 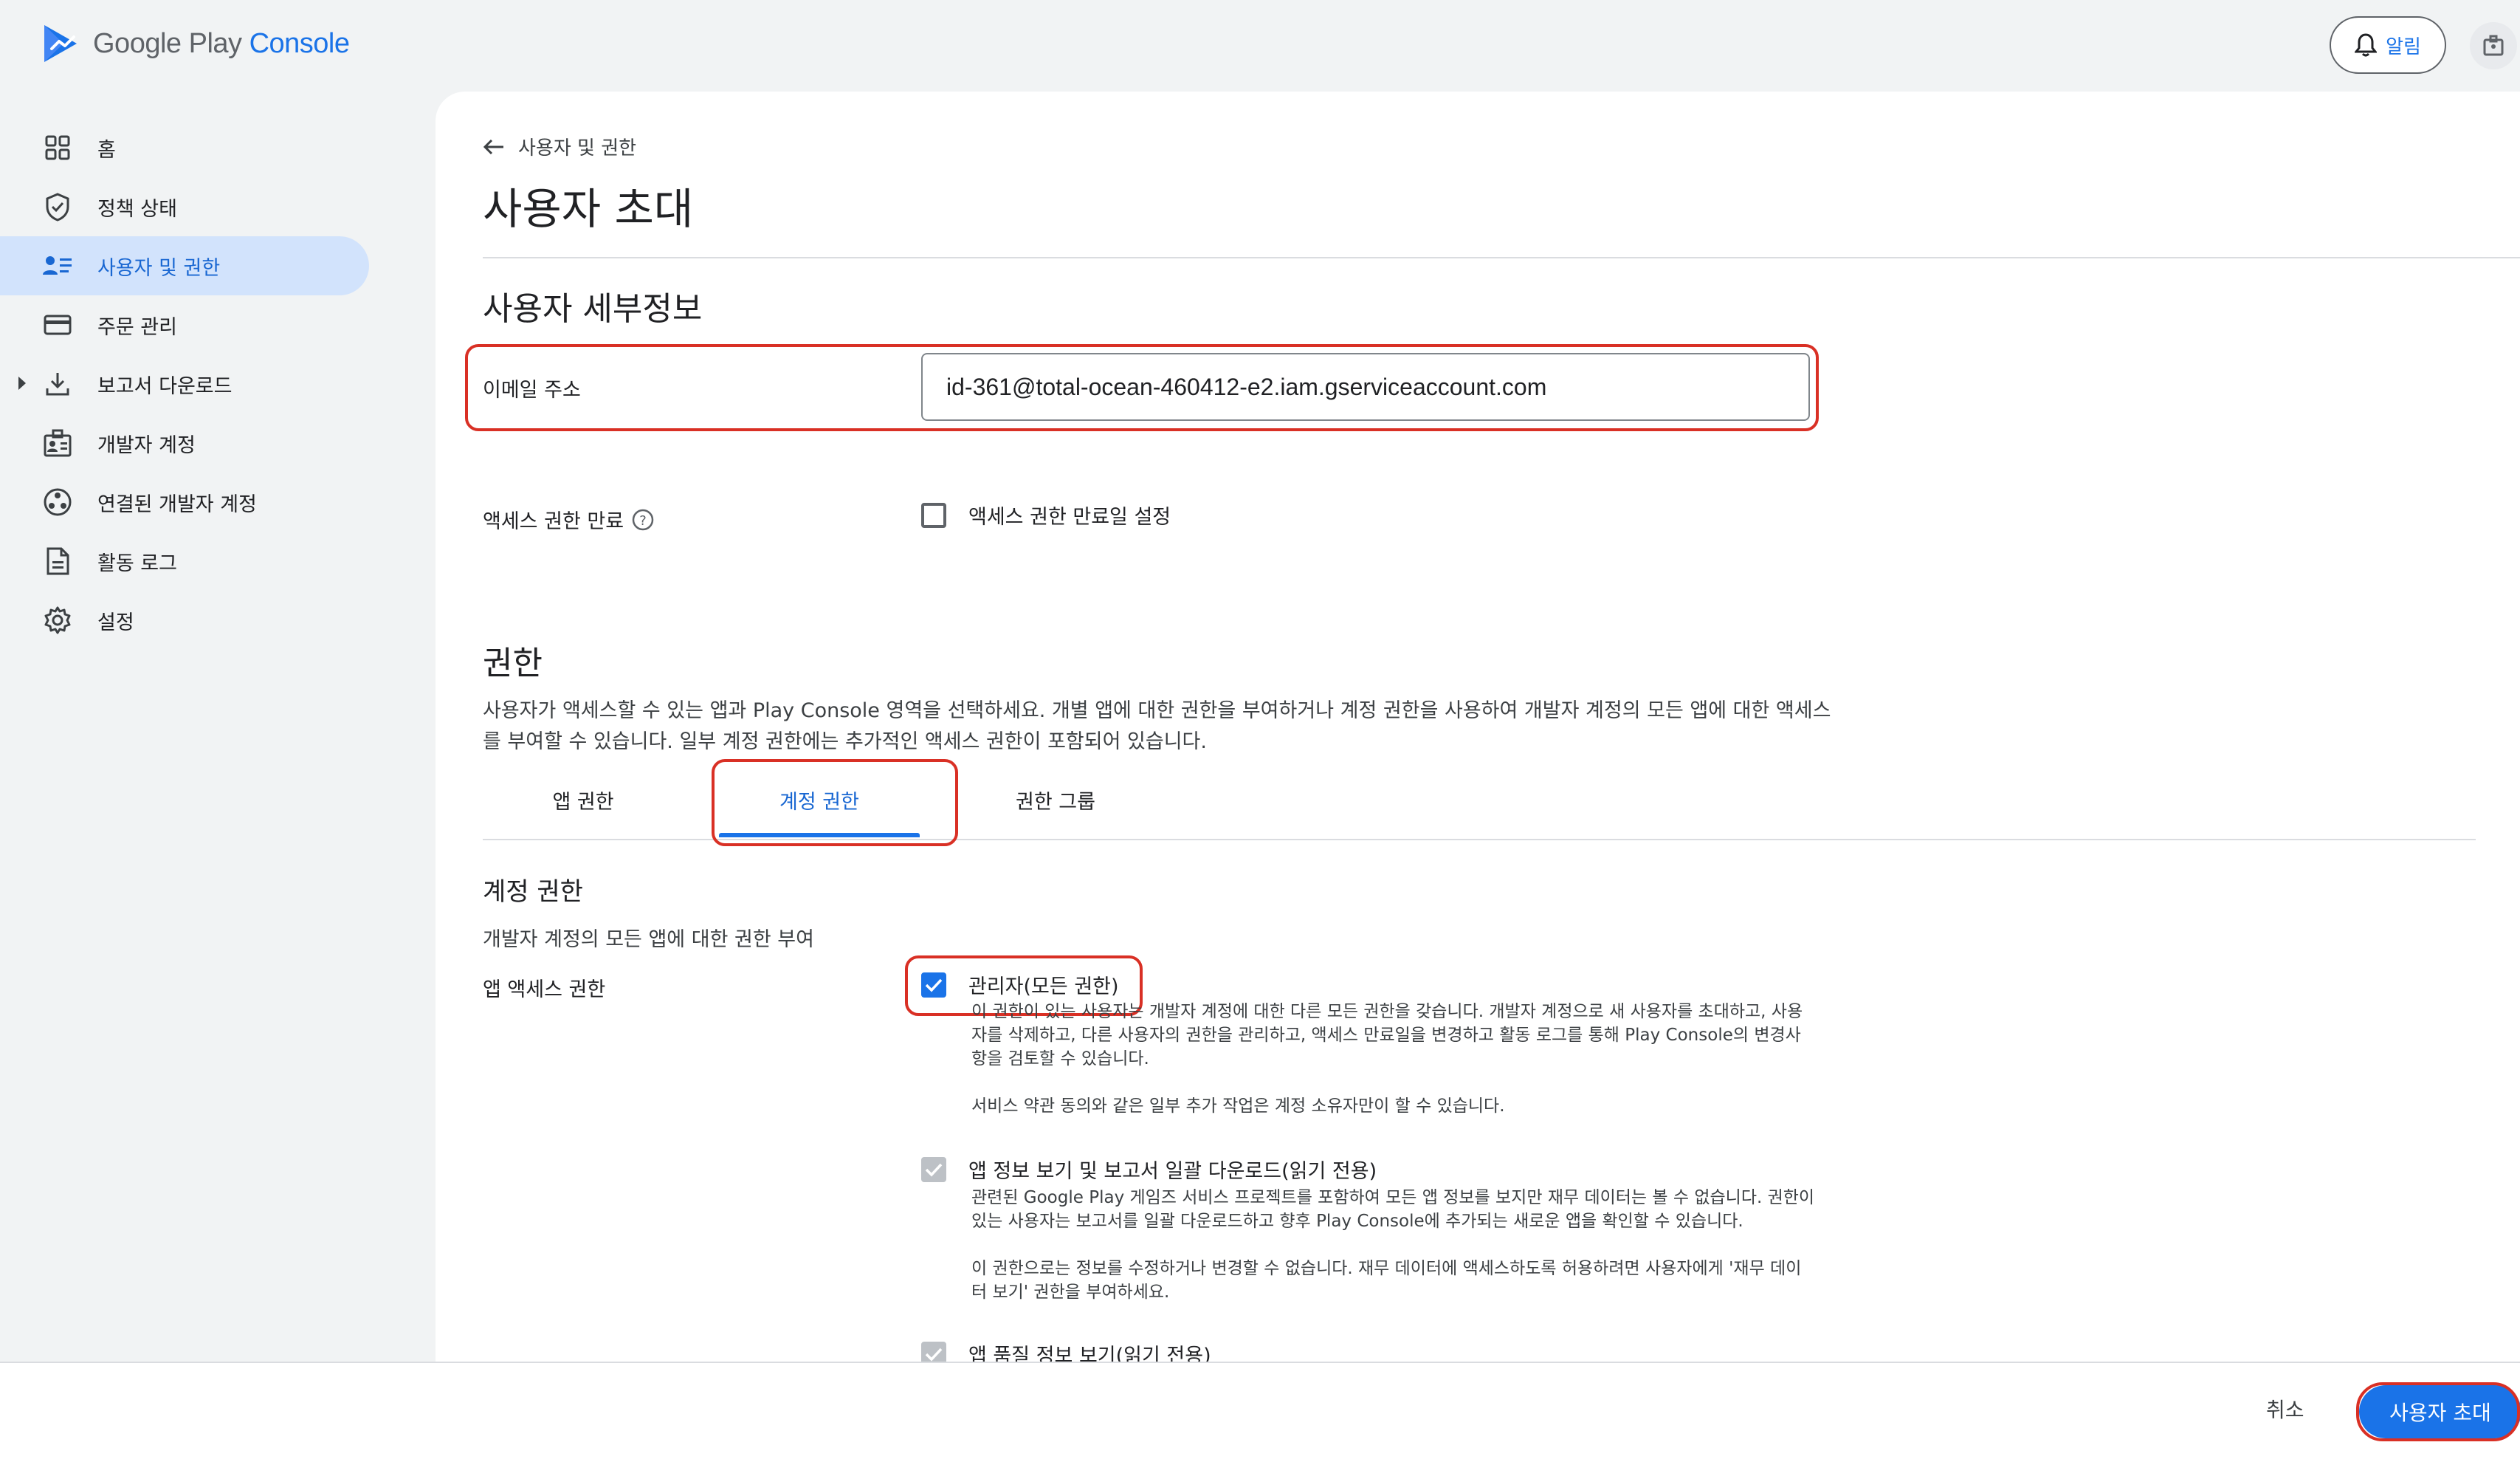 I want to click on sidebar-item-label: 개발자 계정, so click(x=146, y=445).